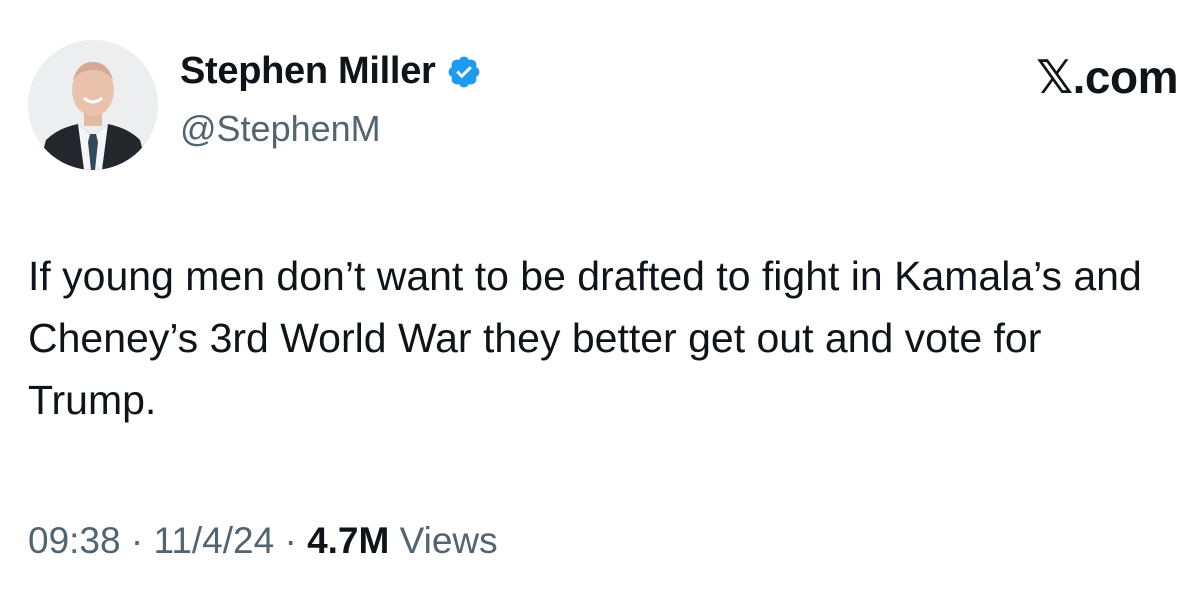  Describe the element at coordinates (280, 129) in the screenshot. I see `author-handle: @StephenM` at that location.